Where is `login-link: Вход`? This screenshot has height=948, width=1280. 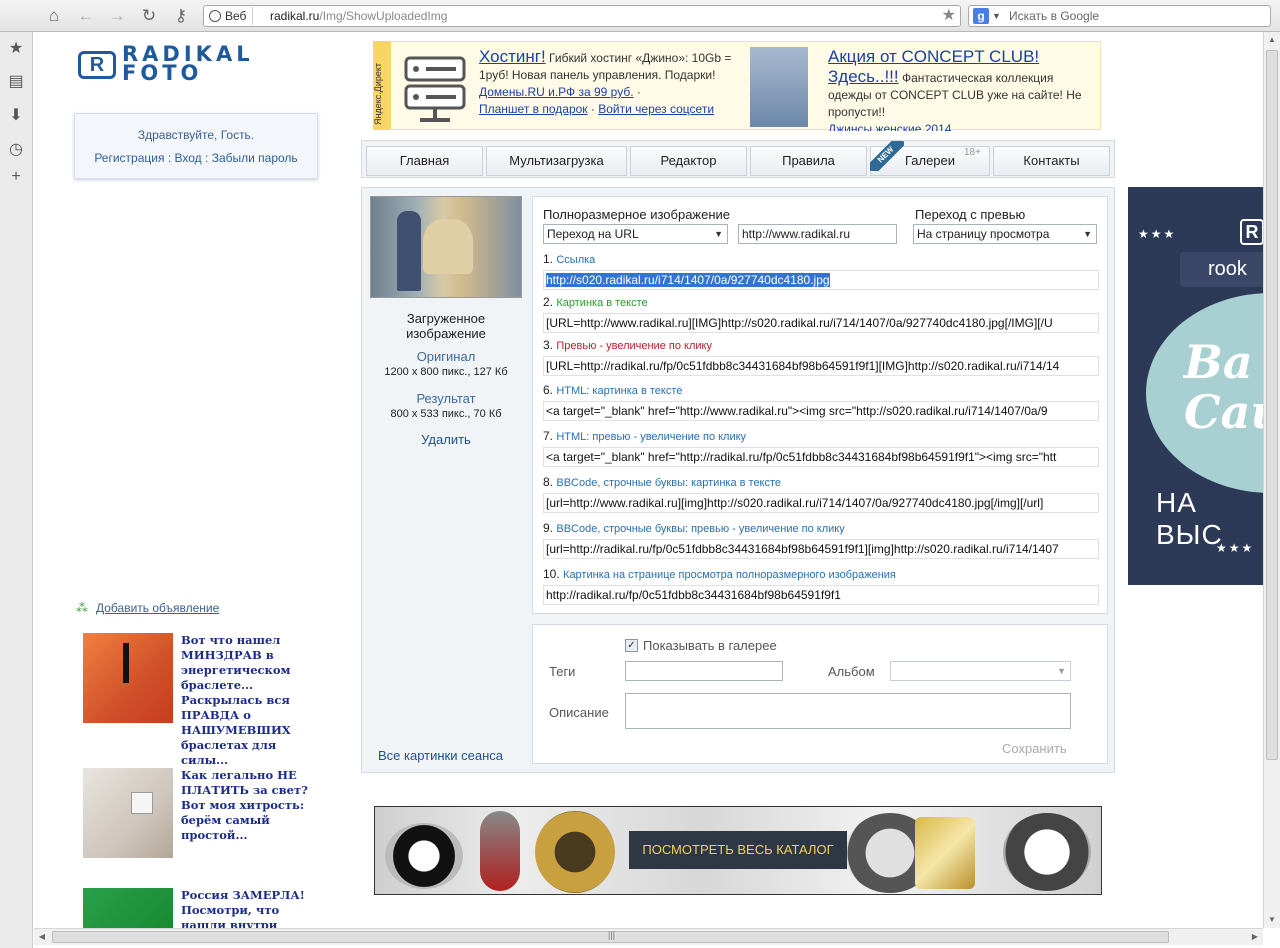 login-link: Вход is located at coordinates (188, 158).